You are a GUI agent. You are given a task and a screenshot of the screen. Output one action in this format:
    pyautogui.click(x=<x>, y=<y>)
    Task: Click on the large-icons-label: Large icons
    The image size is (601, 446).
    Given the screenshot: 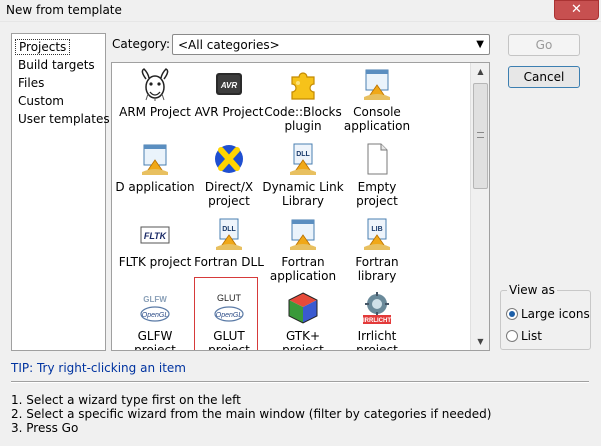 What is the action you would take?
    pyautogui.click(x=555, y=314)
    